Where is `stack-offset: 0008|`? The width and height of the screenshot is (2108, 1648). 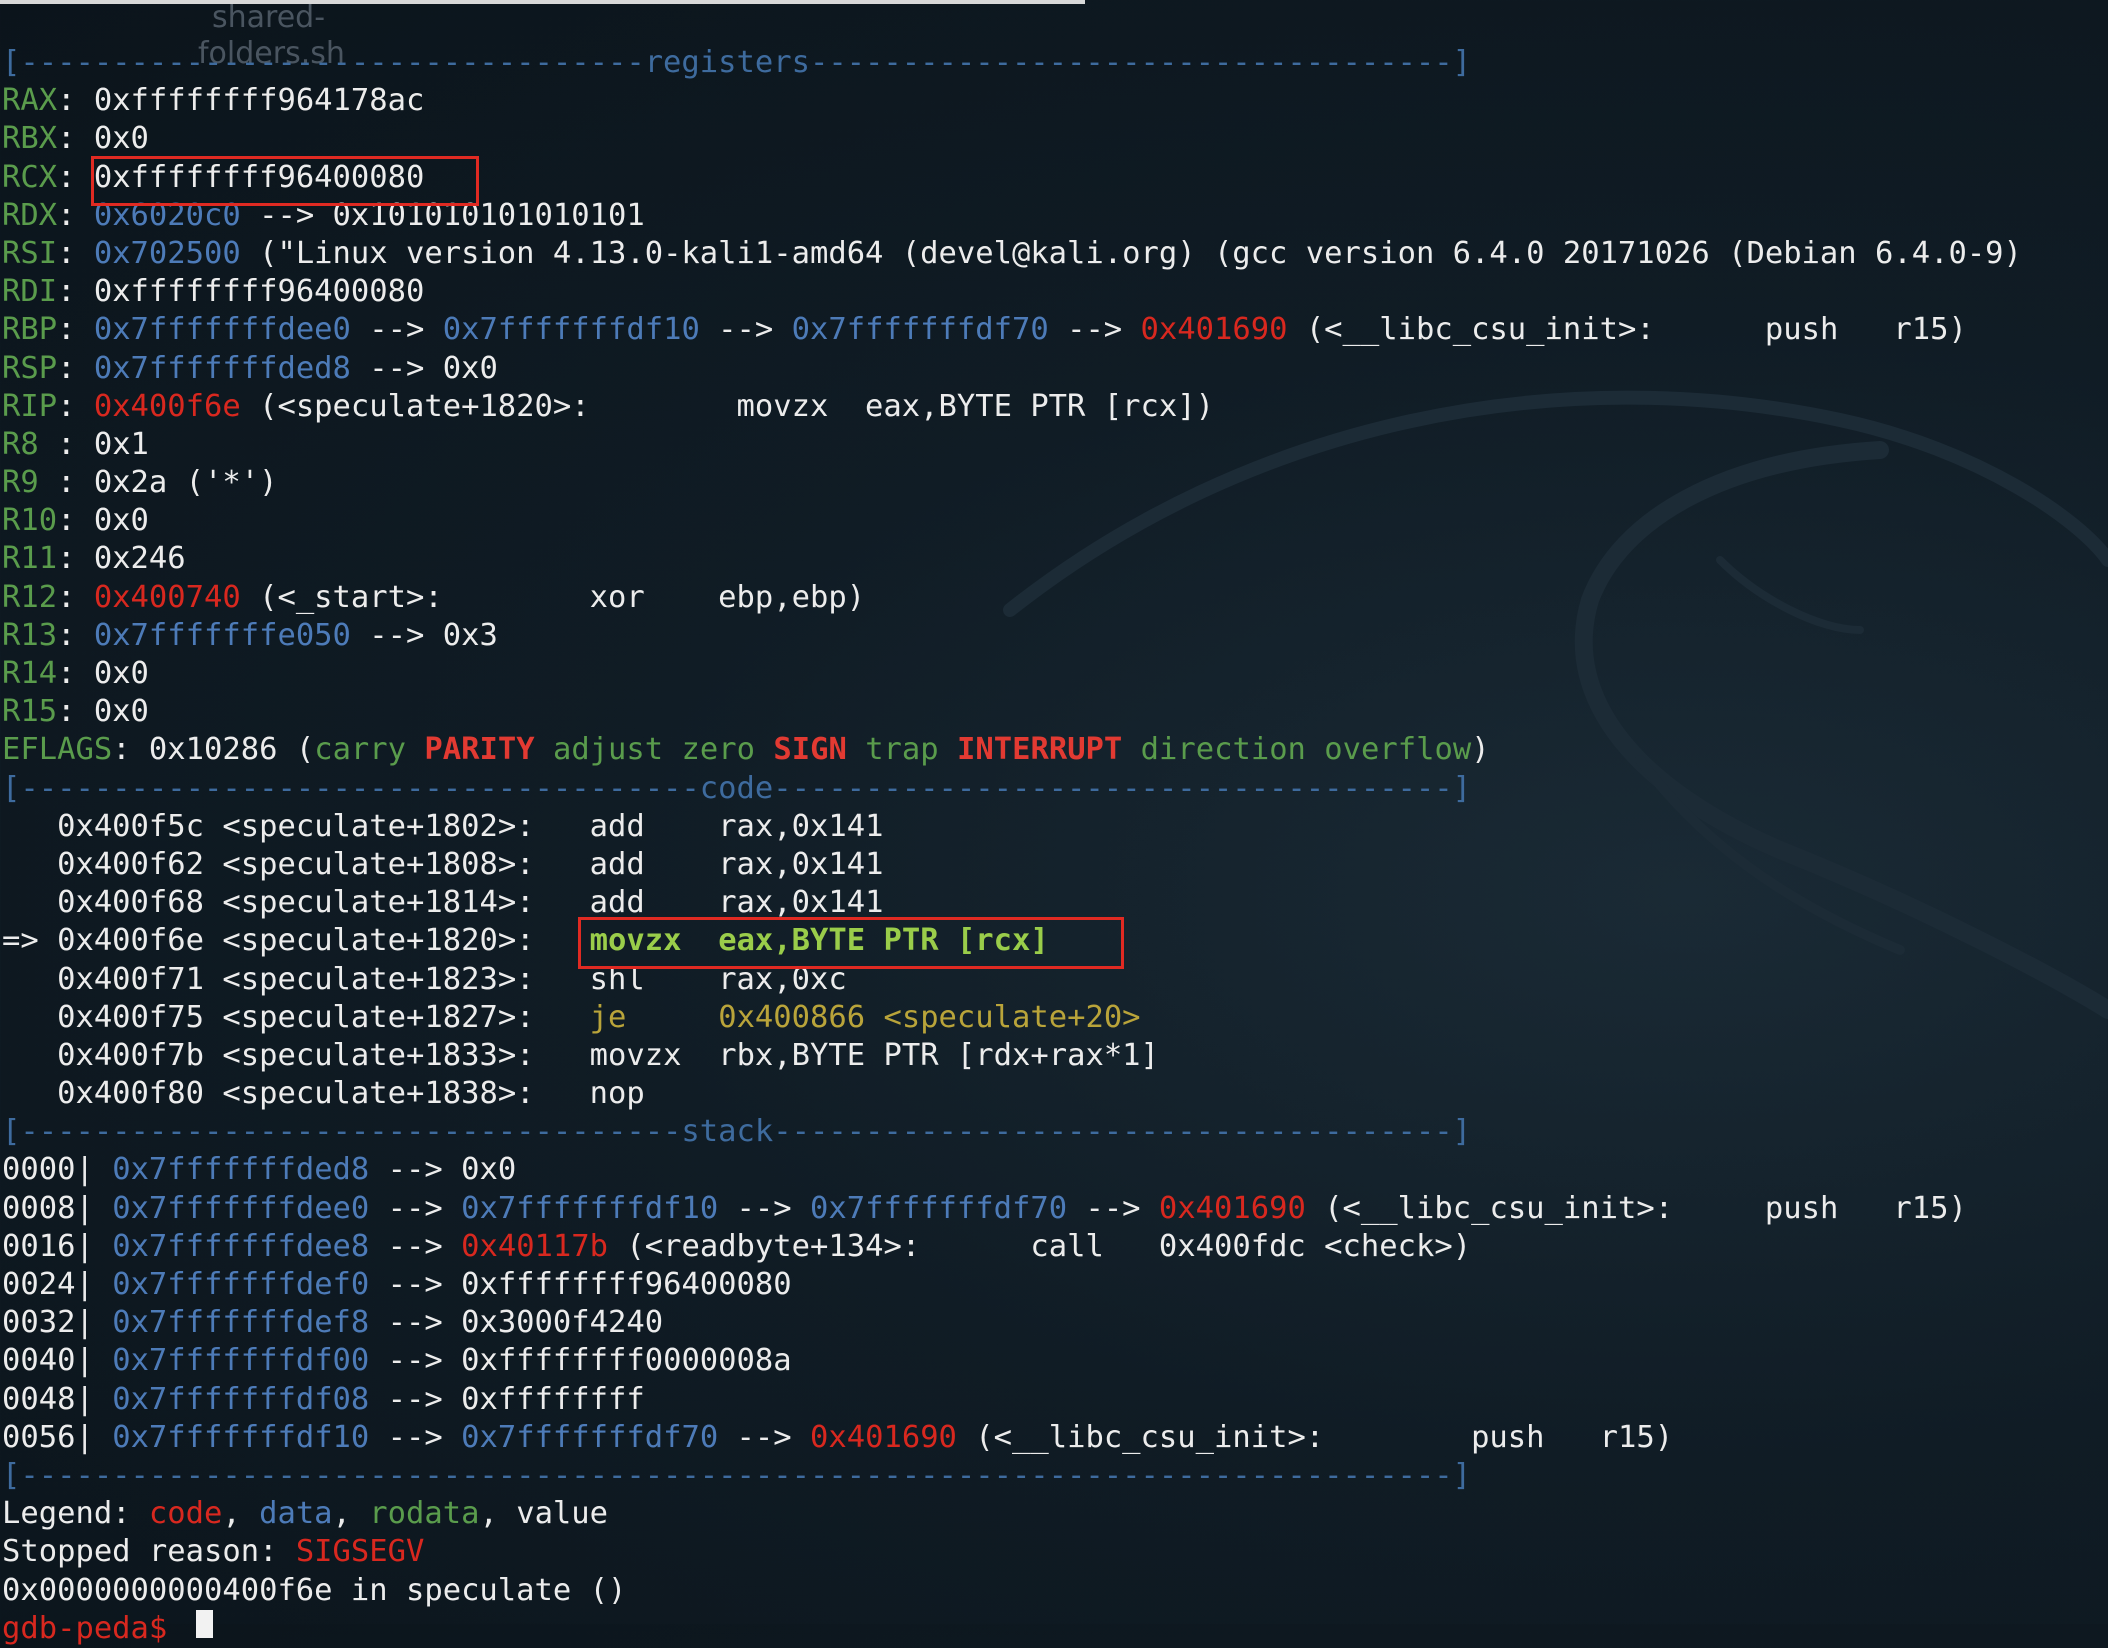 stack-offset: 0008| is located at coordinates (48, 1208).